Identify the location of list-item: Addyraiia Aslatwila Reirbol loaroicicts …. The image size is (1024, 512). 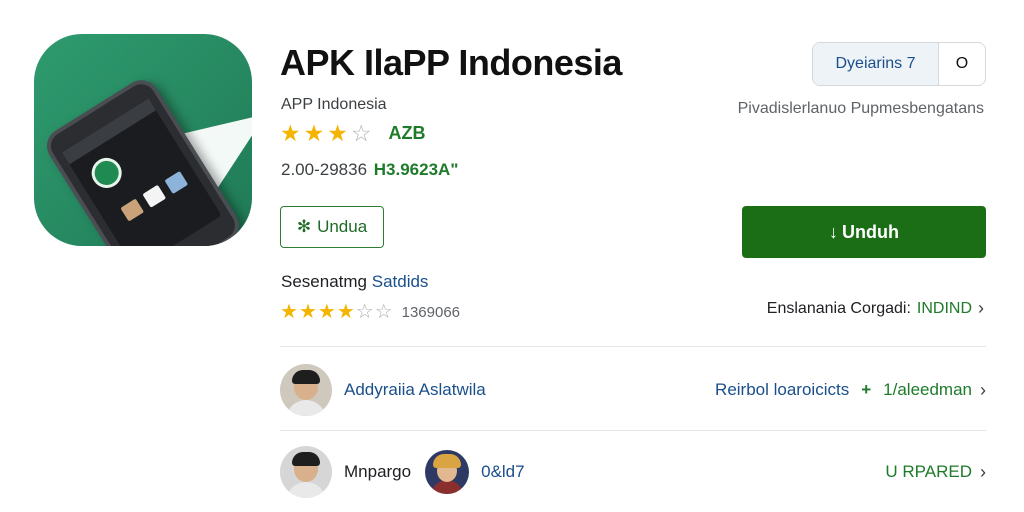
(633, 390).